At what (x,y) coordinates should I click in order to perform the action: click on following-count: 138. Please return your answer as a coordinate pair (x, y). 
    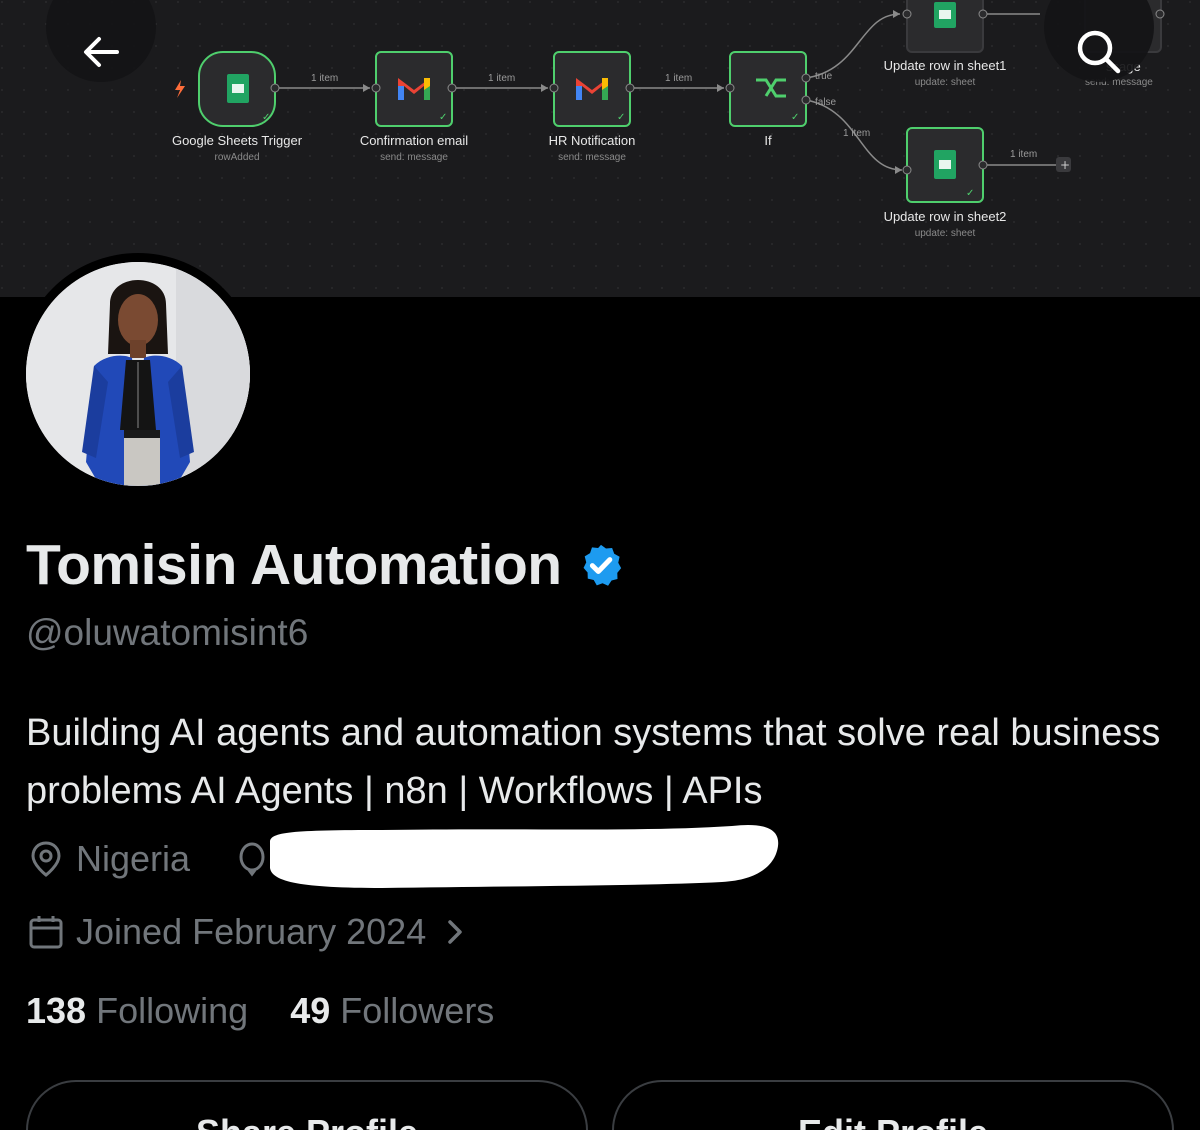
    Looking at the image, I should click on (56, 1010).